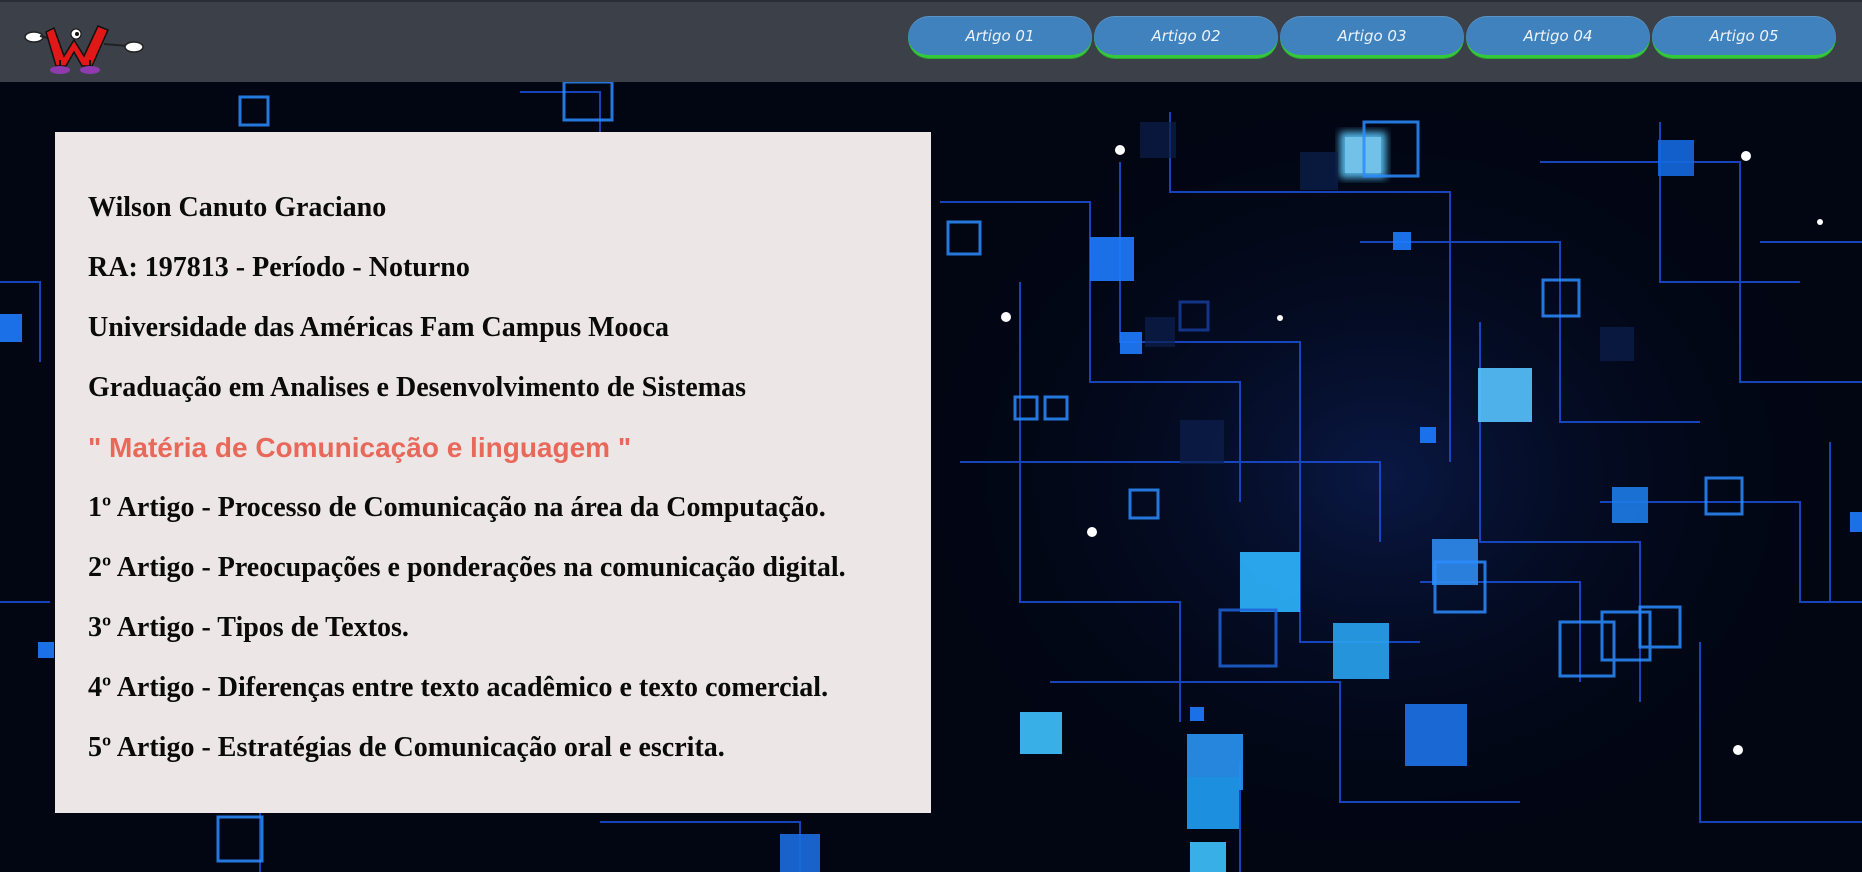 Image resolution: width=1862 pixels, height=872 pixels. I want to click on nav-artigo-02-button: Artigo 02, so click(1186, 37).